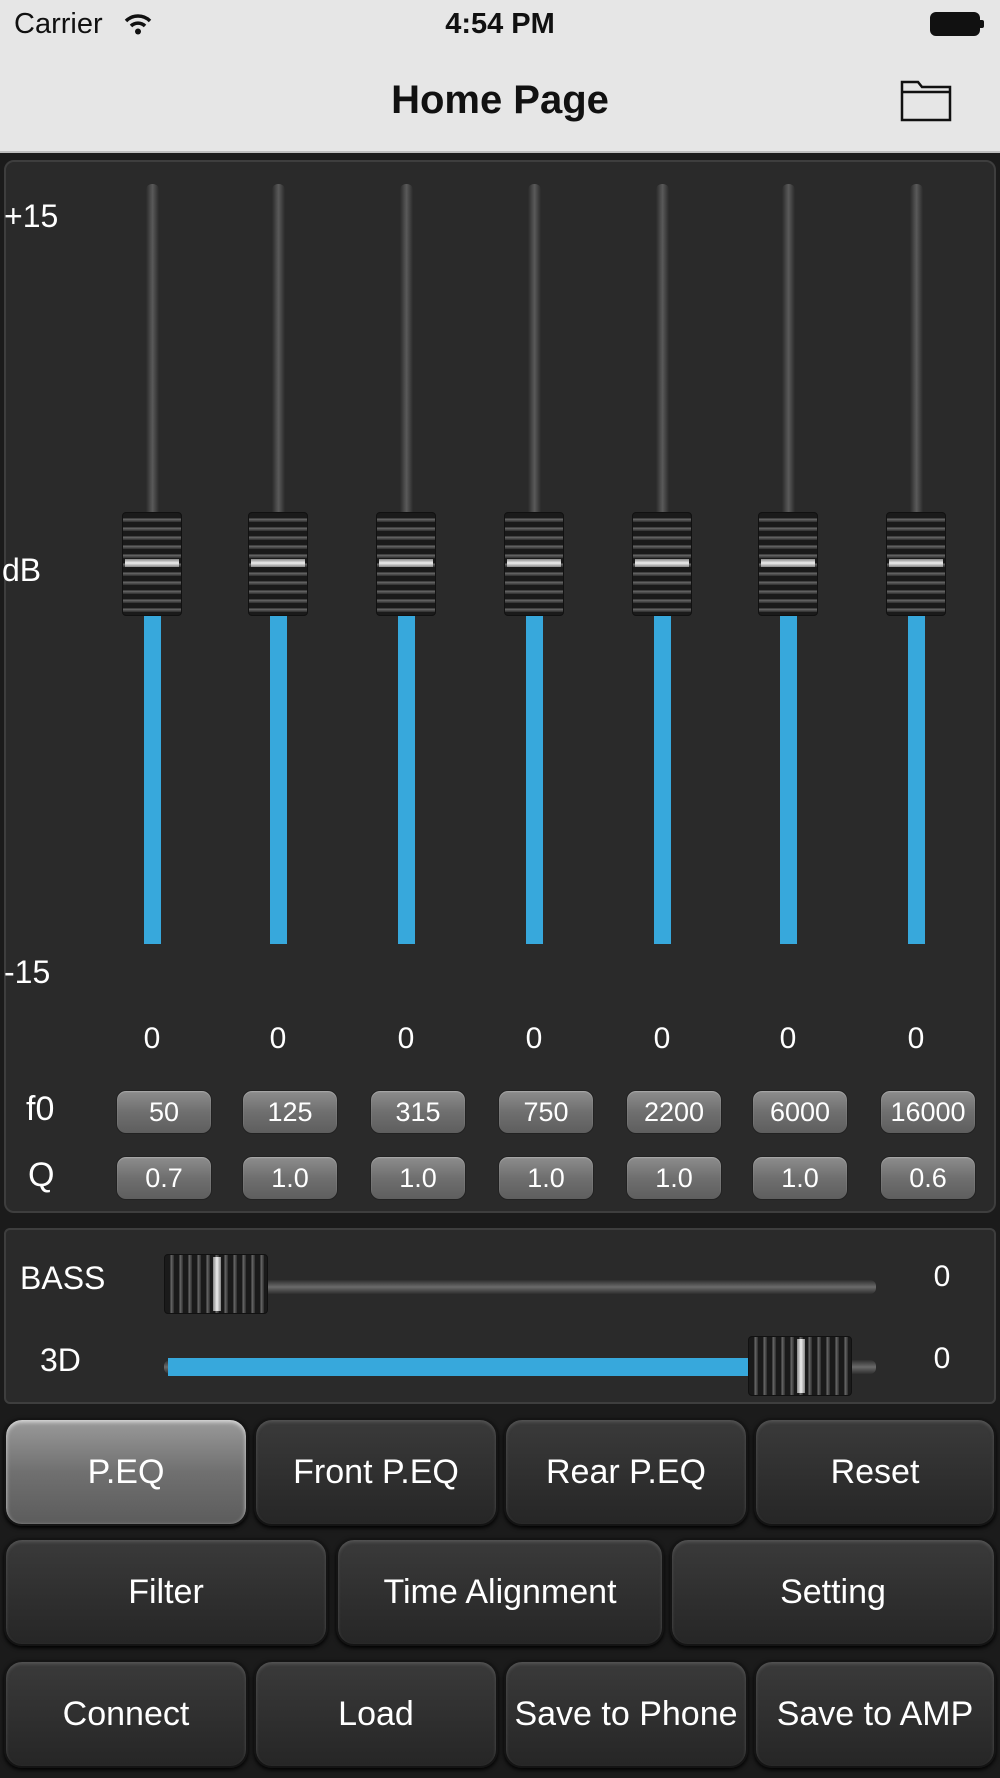 Image resolution: width=1000 pixels, height=1778 pixels. I want to click on eq-band-f0-button: 16000, so click(928, 1112).